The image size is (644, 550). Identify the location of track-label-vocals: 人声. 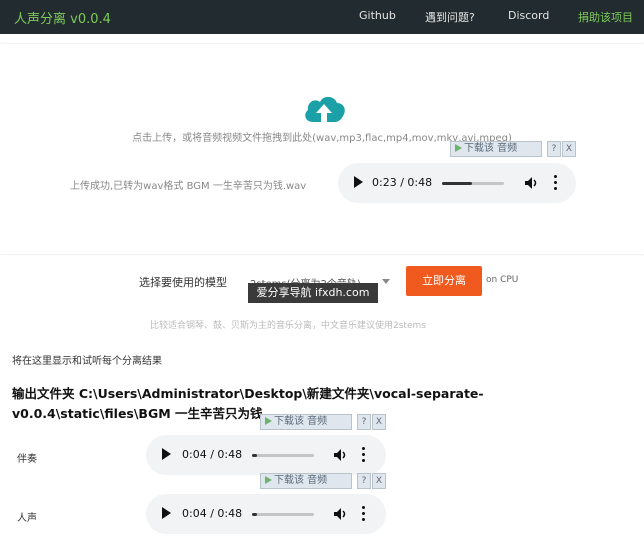
(27, 518).